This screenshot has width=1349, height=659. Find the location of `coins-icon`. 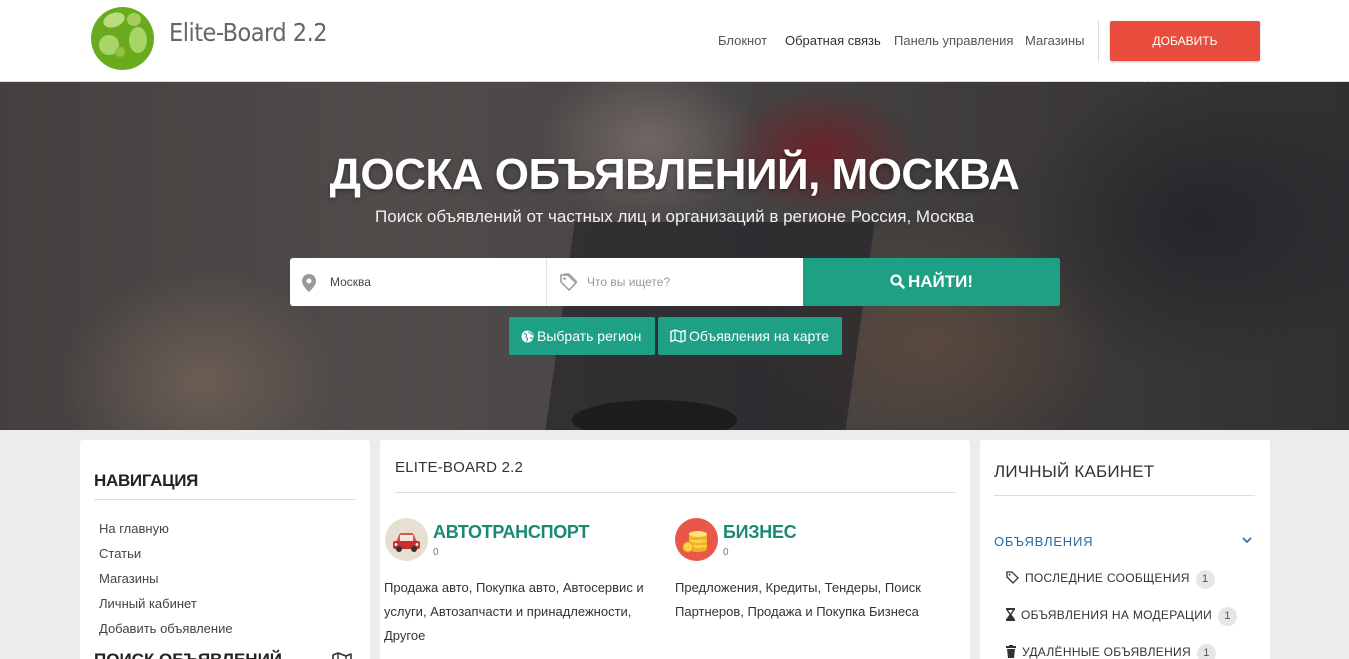

coins-icon is located at coordinates (696, 539).